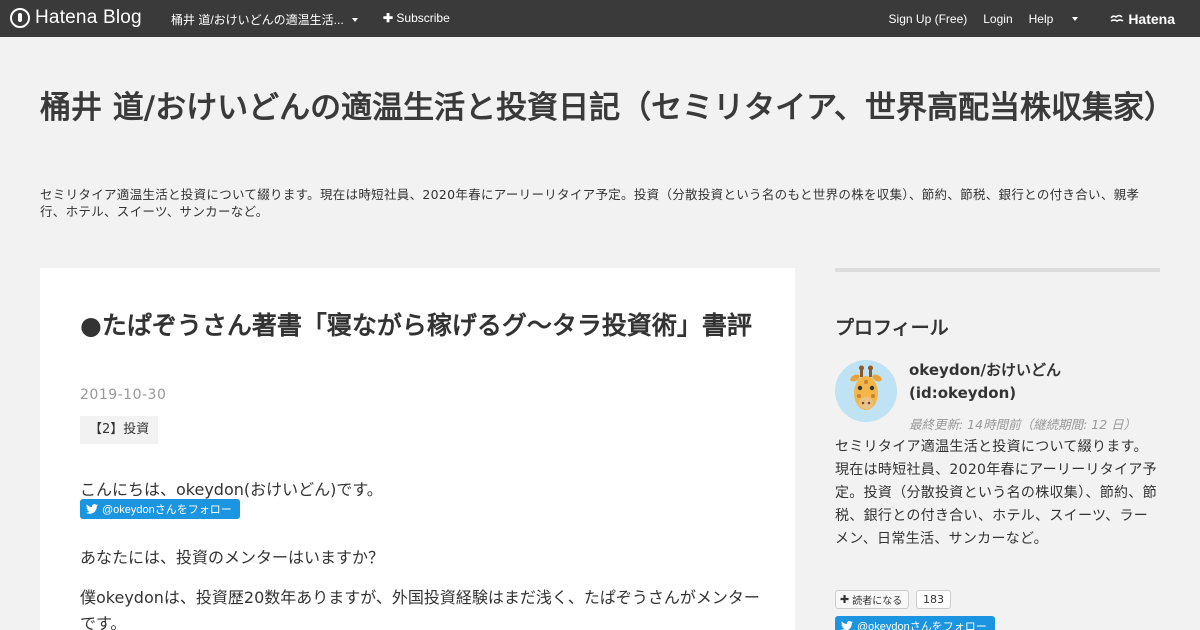  I want to click on header-right-menu: Sign Up (Free) Login Help Hatena, so click(1044, 19).